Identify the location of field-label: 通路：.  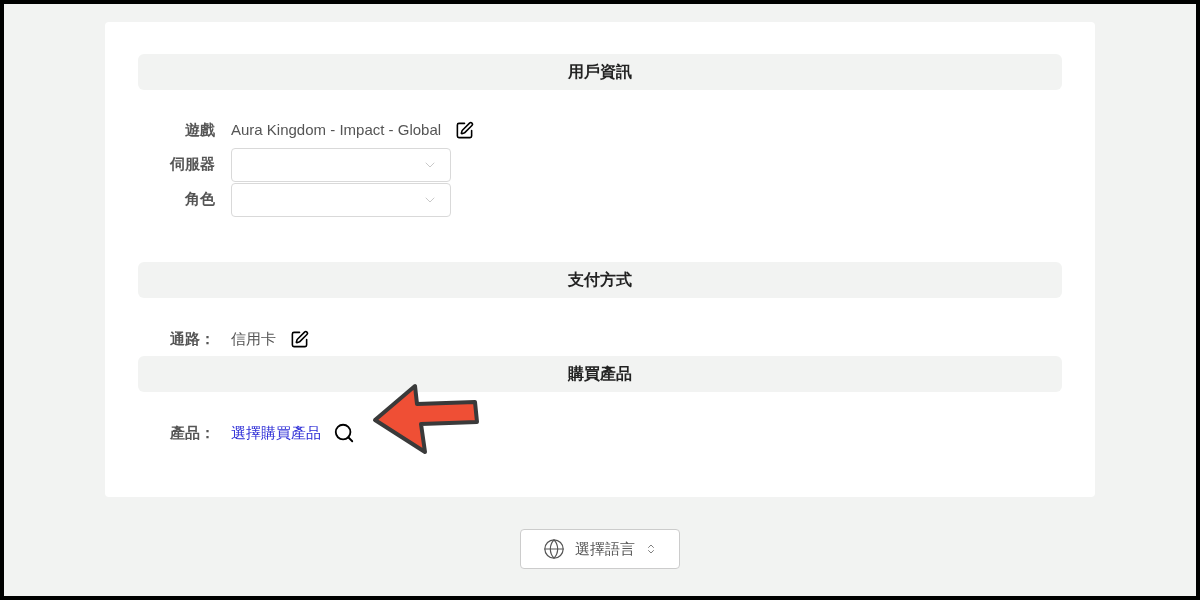
(192, 338).